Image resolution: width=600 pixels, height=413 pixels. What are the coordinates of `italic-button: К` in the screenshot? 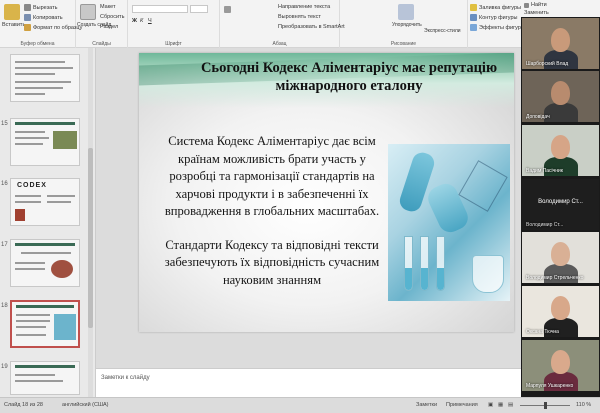 It's located at (141, 21).